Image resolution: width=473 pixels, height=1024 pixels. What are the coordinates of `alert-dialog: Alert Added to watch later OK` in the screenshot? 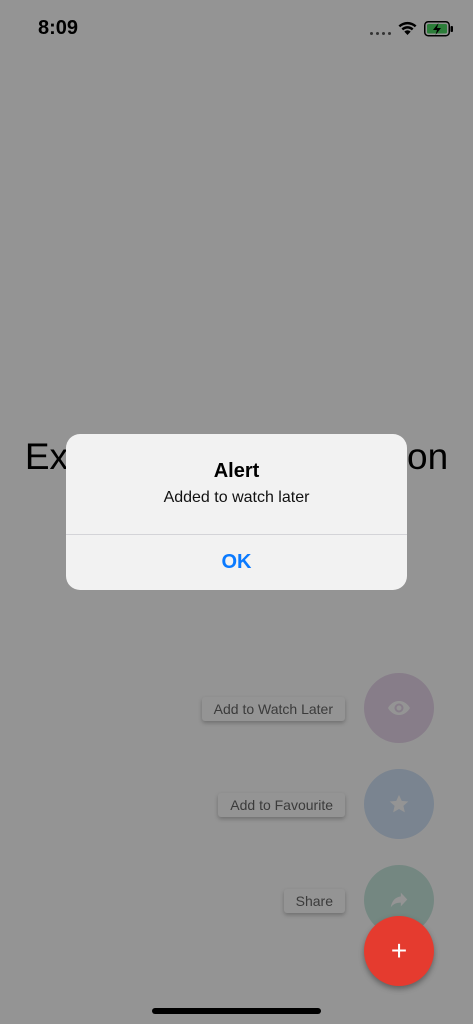 It's located at (236, 512).